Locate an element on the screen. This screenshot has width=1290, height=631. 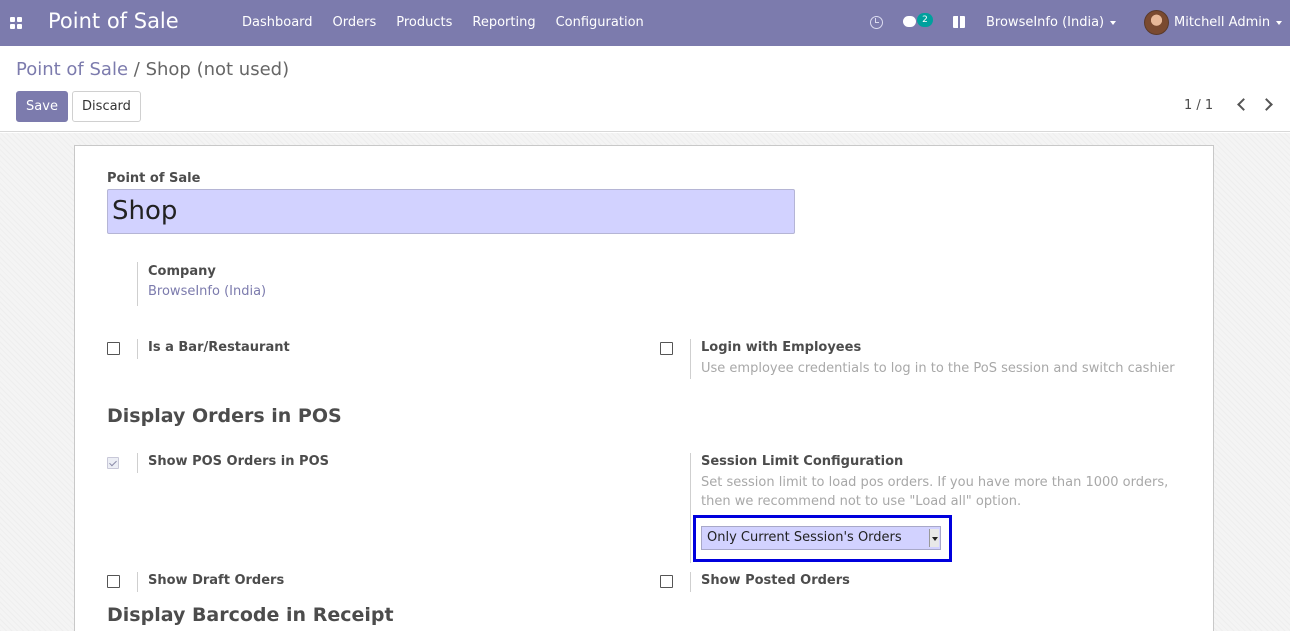
show-draft-orders-checkbox is located at coordinates (113, 581).